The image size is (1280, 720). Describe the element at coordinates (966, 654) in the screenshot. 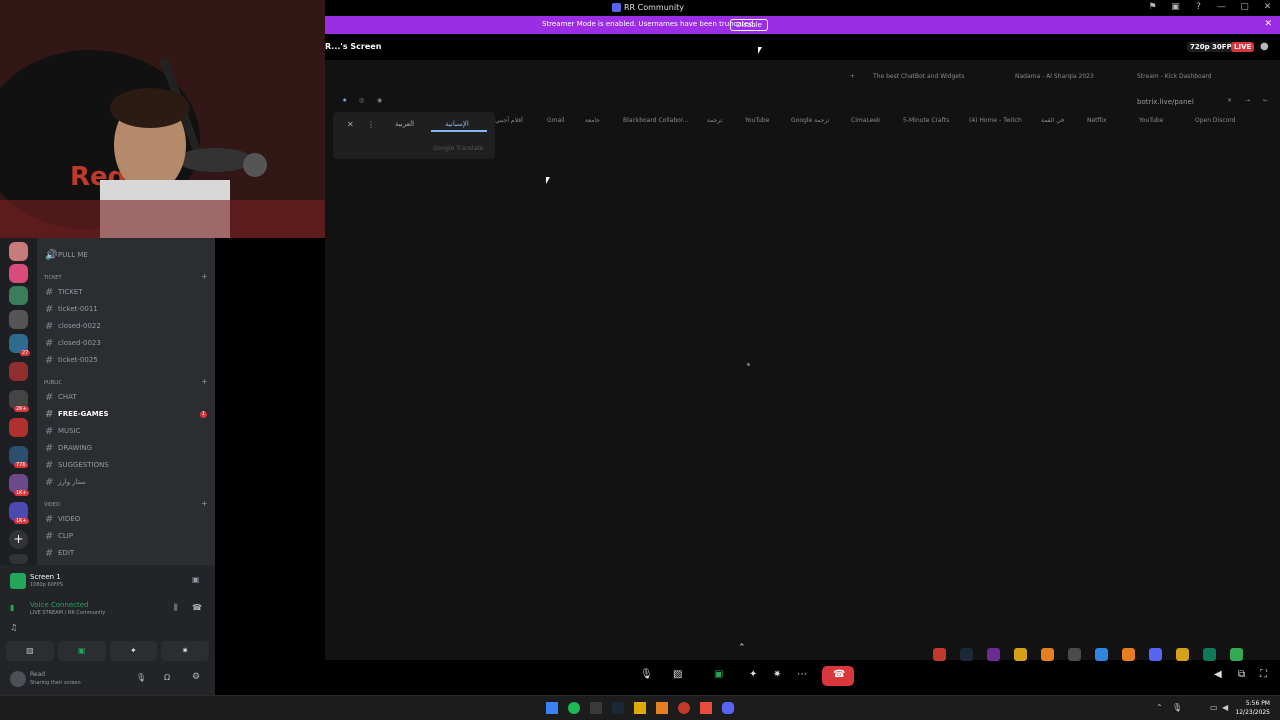

I see `steam-tray-icon` at that location.